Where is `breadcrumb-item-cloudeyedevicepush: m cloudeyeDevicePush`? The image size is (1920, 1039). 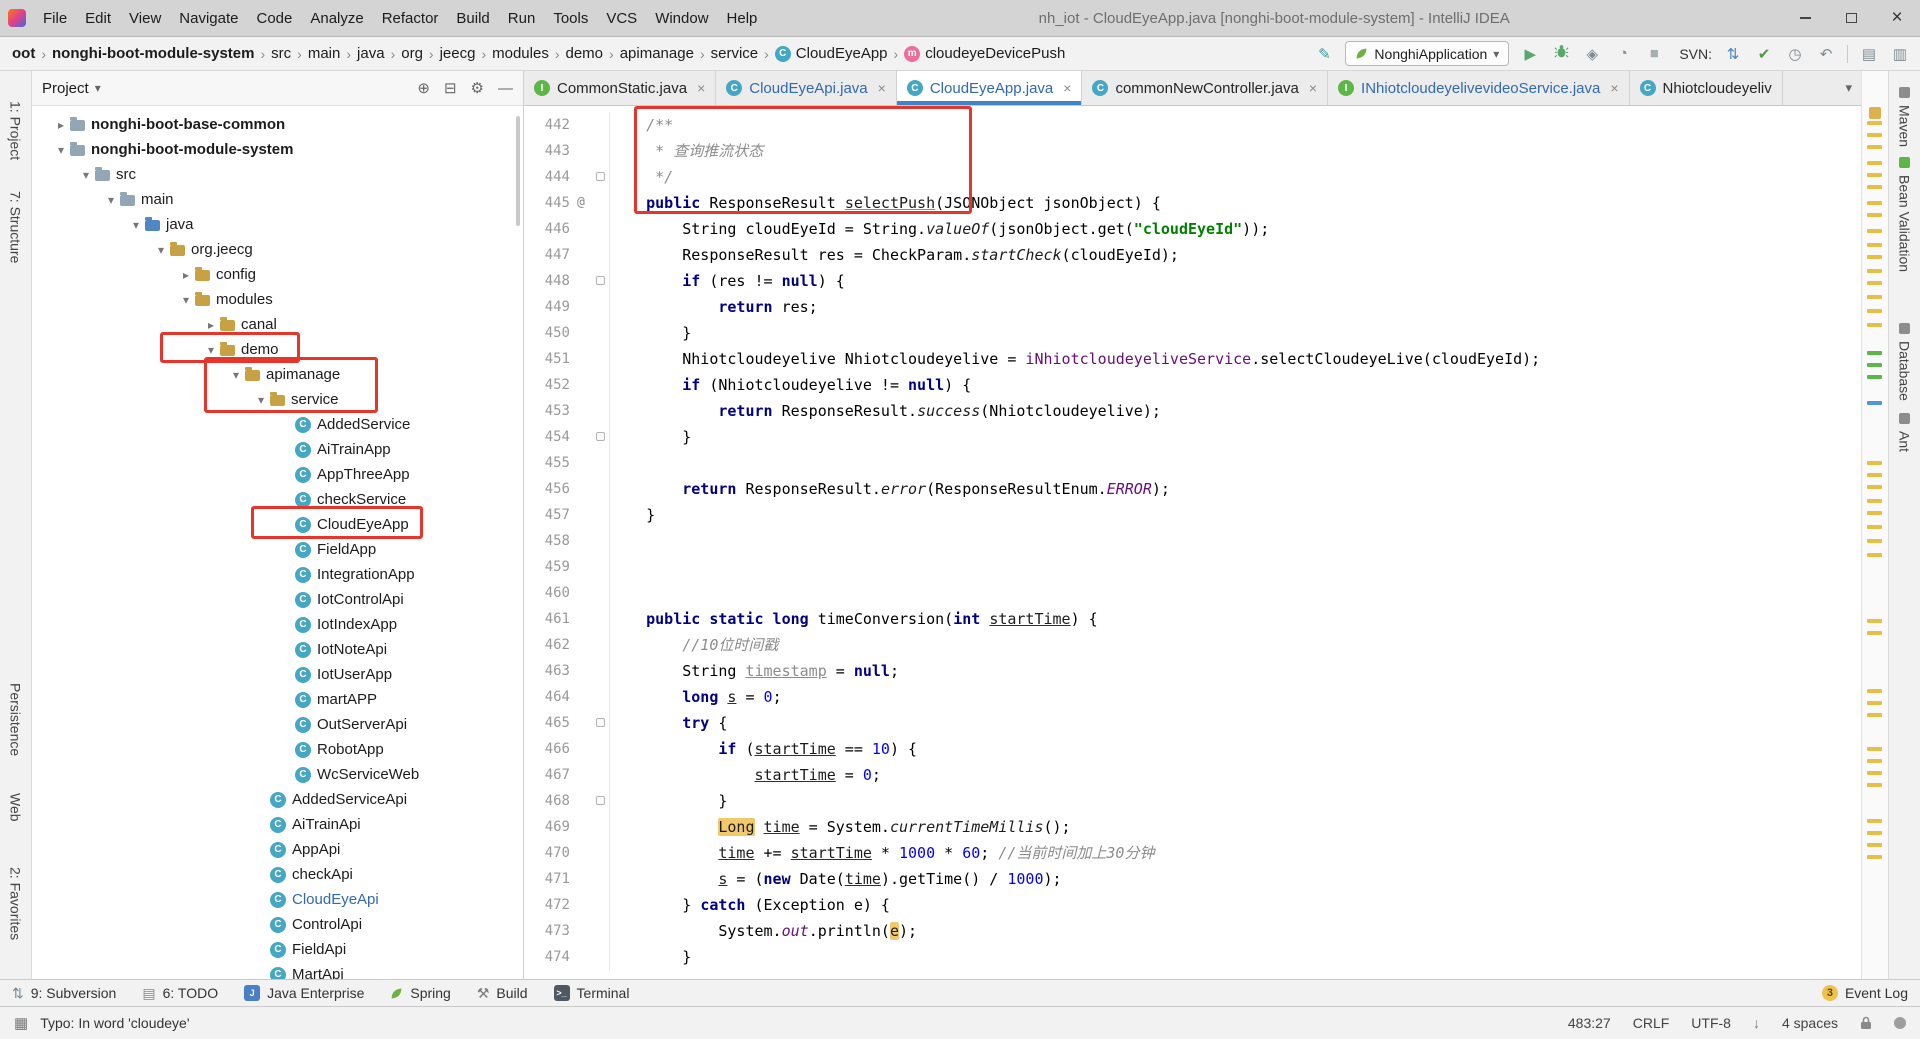
breadcrumb-item-cloudeyedevicepush: m cloudeyeDevicePush is located at coordinates (984, 53).